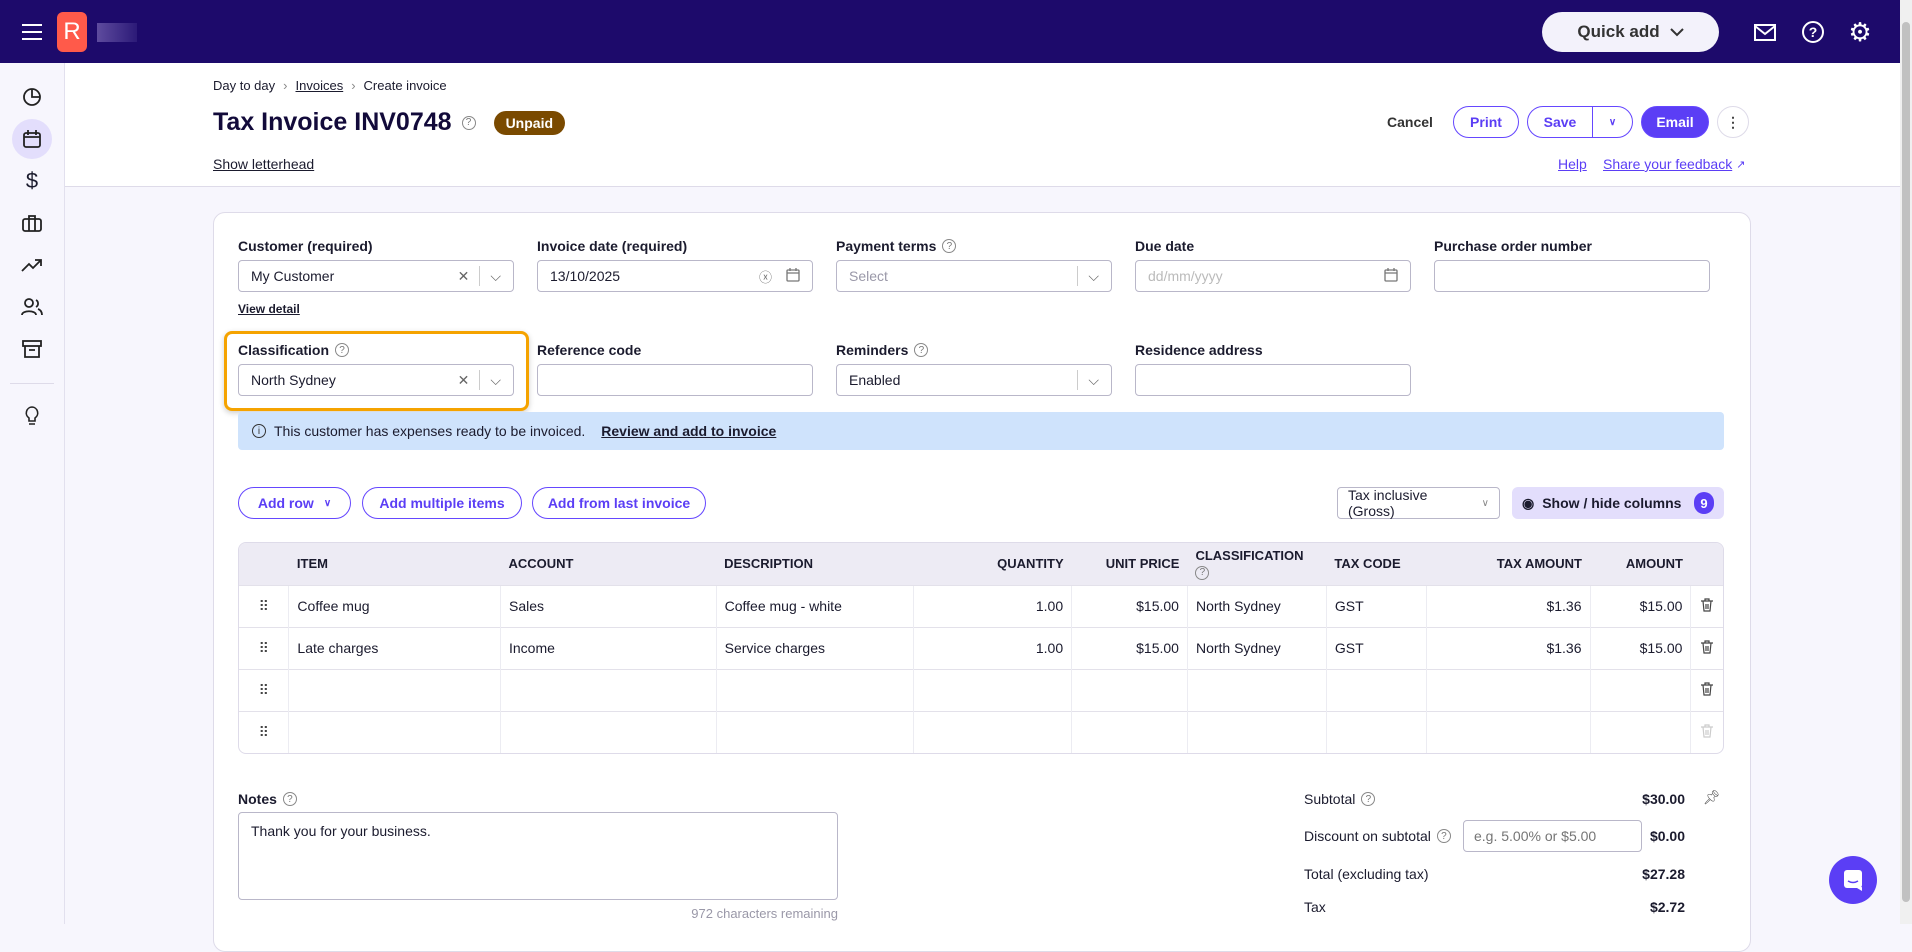 This screenshot has width=1912, height=952. I want to click on show-letterhead-link: Show letterhead, so click(263, 164).